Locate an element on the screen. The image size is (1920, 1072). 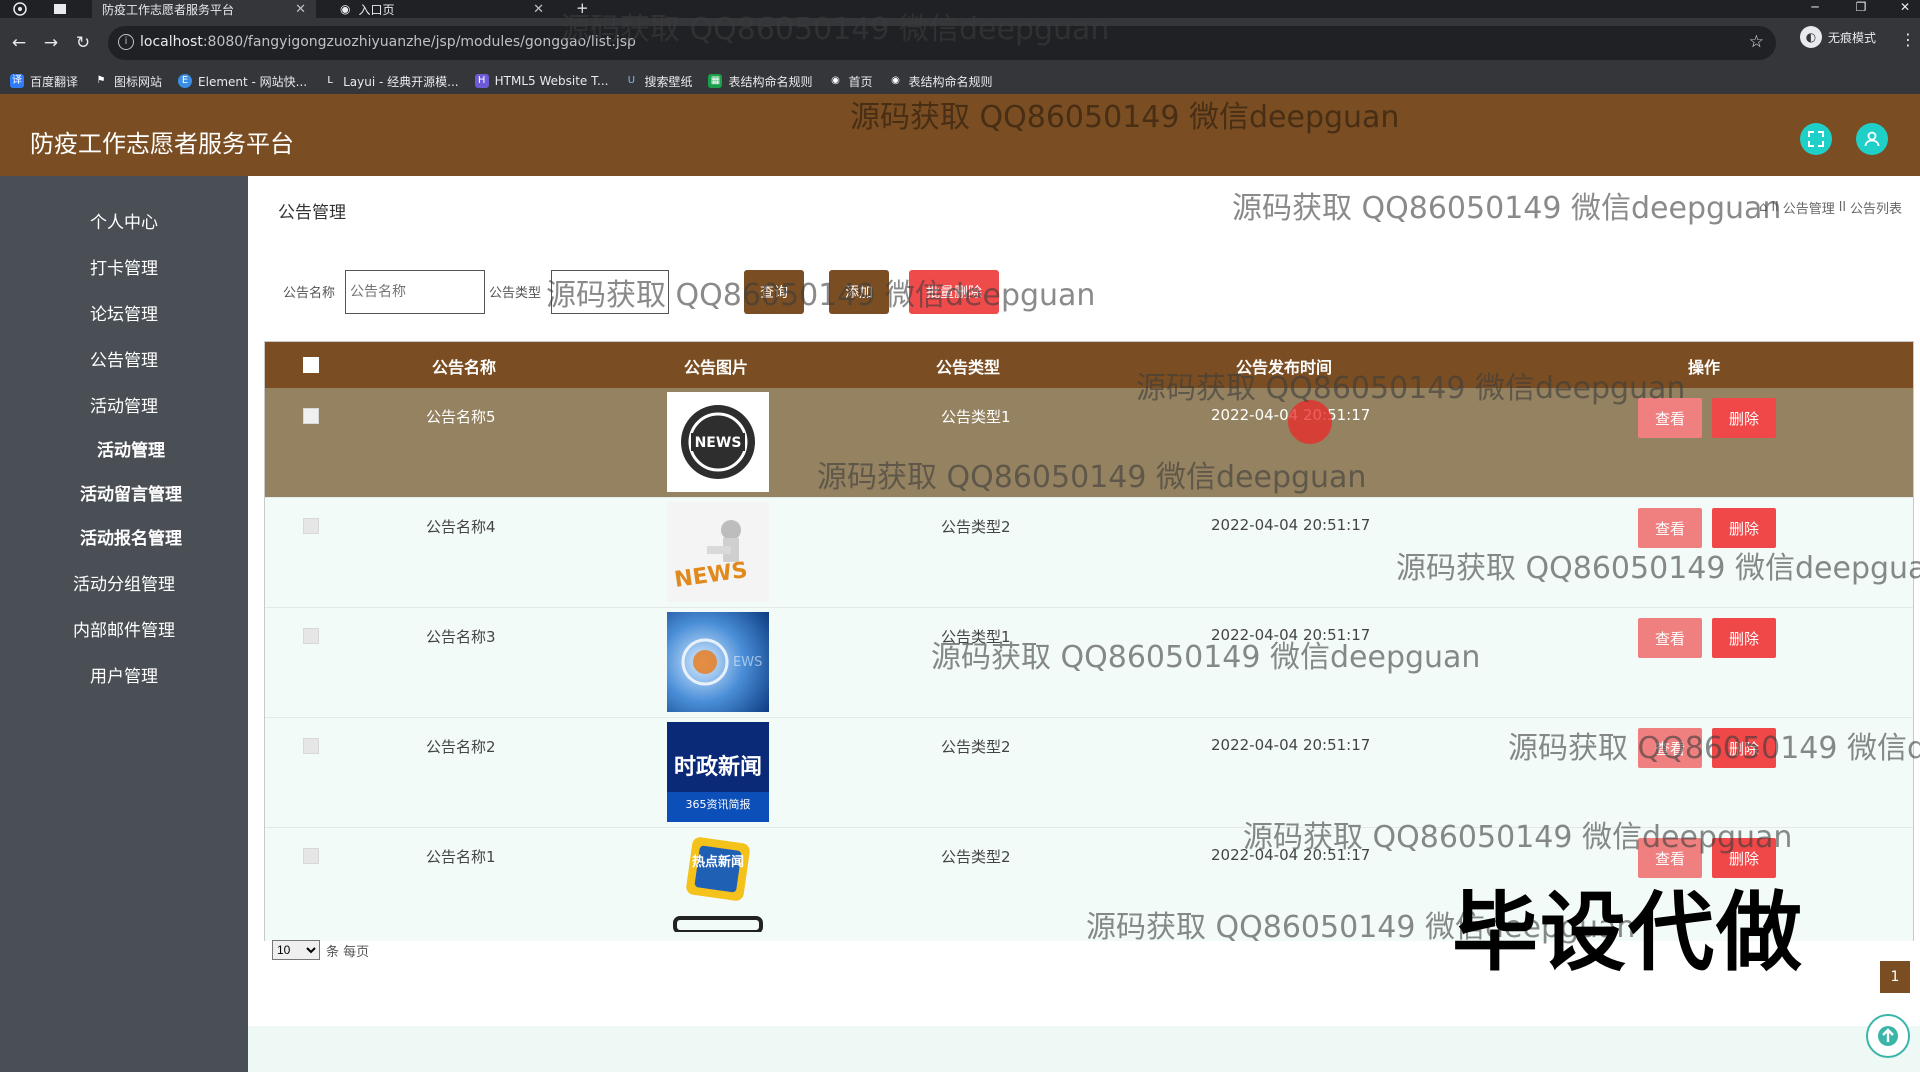
bookmark-item: ▦ 表结构命名规则 is located at coordinates (760, 81).